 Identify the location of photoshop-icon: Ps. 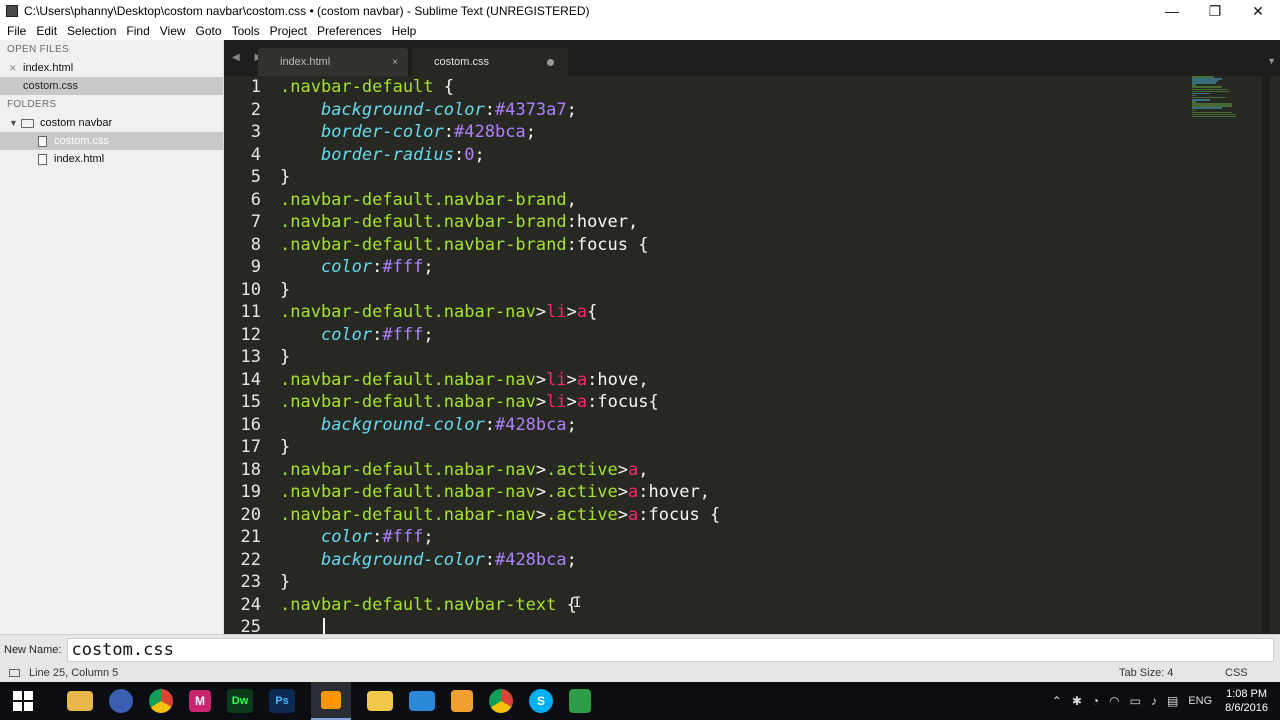
(282, 701).